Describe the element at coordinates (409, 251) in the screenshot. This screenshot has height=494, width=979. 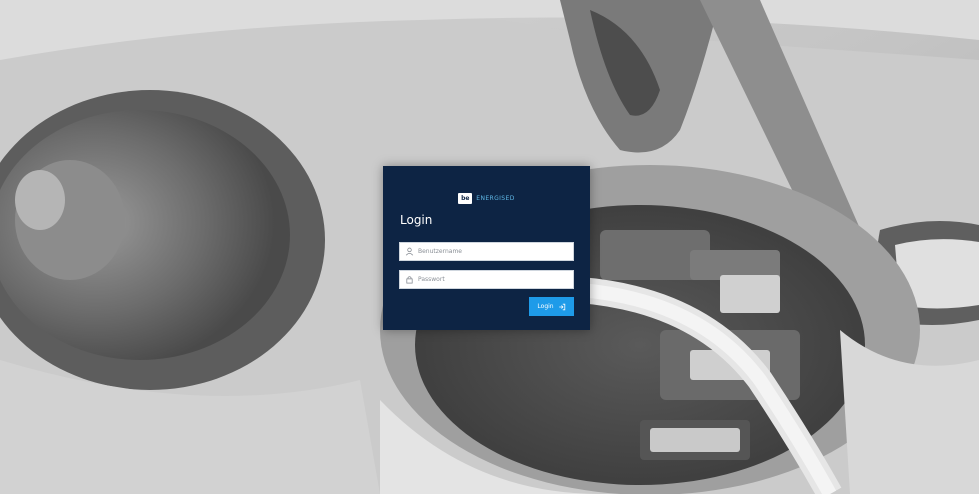
I see `user-icon` at that location.